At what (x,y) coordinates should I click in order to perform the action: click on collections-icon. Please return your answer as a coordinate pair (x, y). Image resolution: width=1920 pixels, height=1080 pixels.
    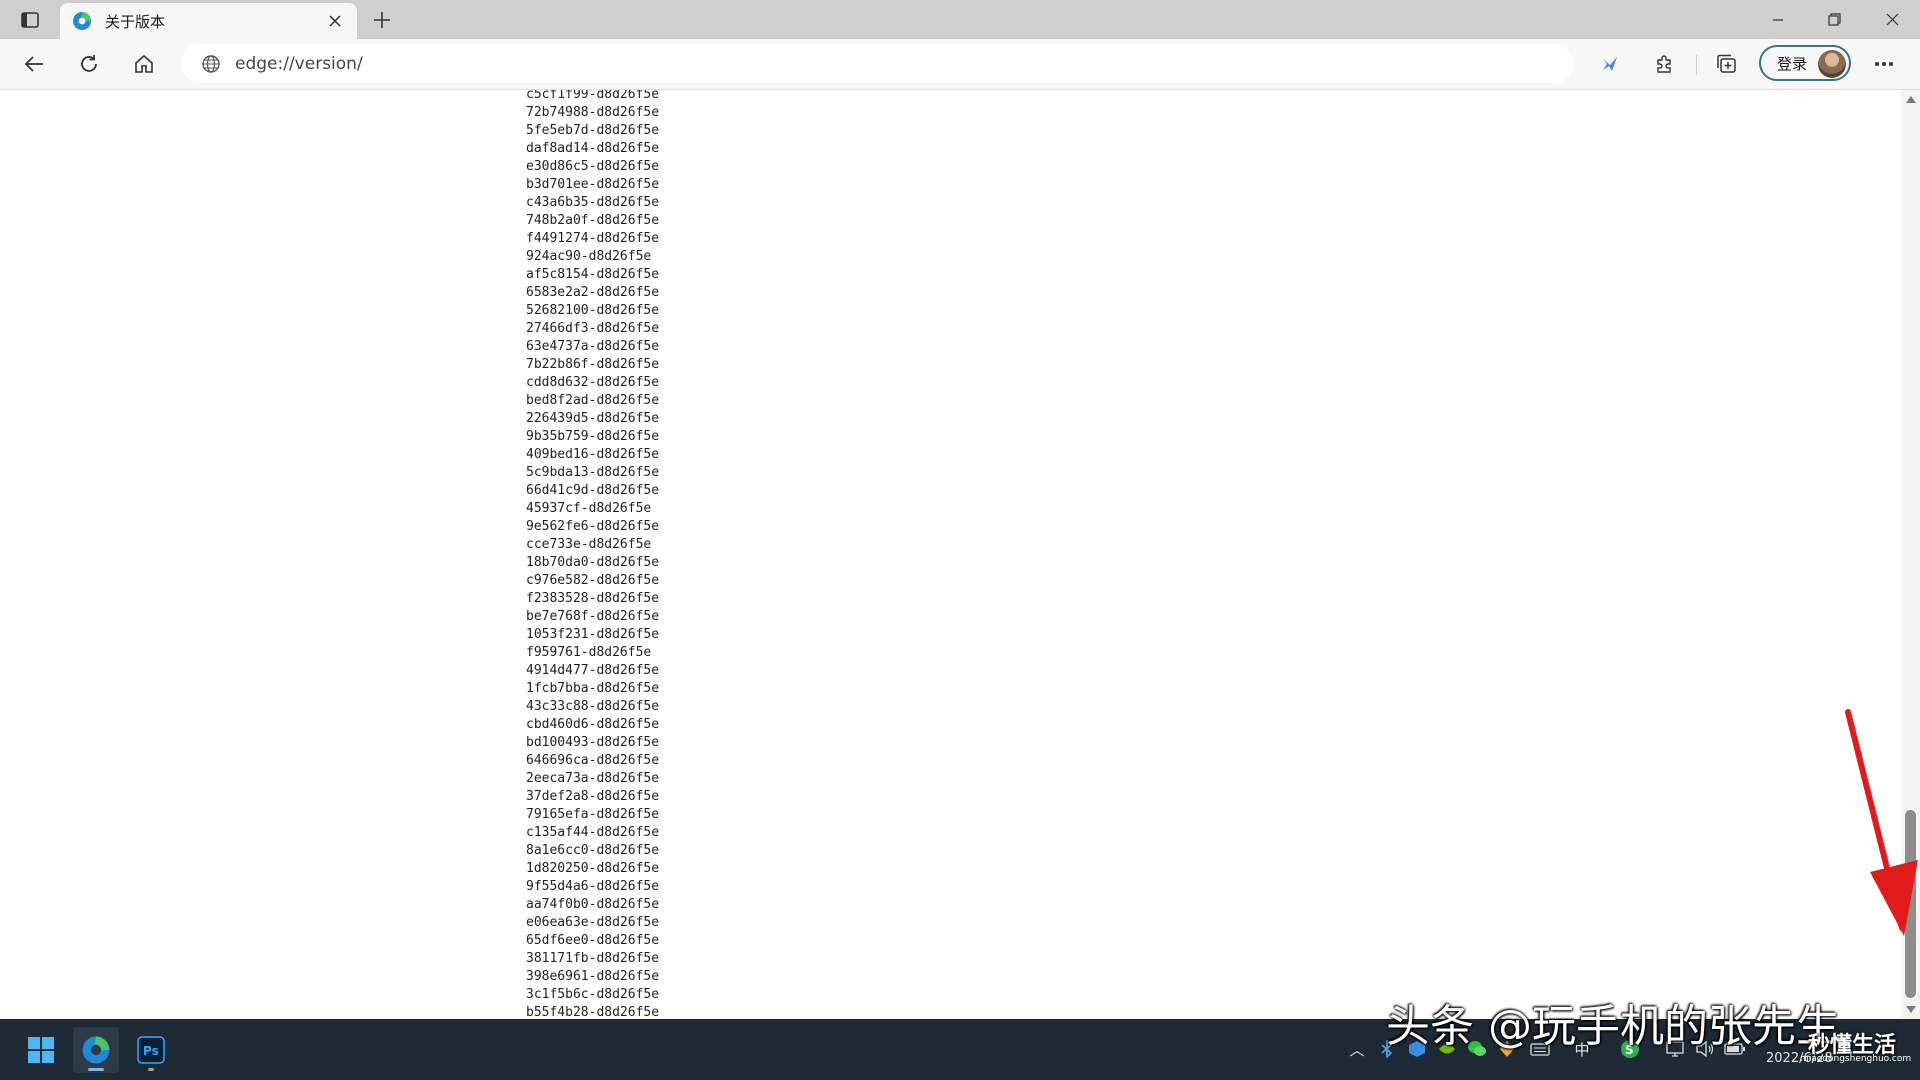
    Looking at the image, I should click on (1726, 63).